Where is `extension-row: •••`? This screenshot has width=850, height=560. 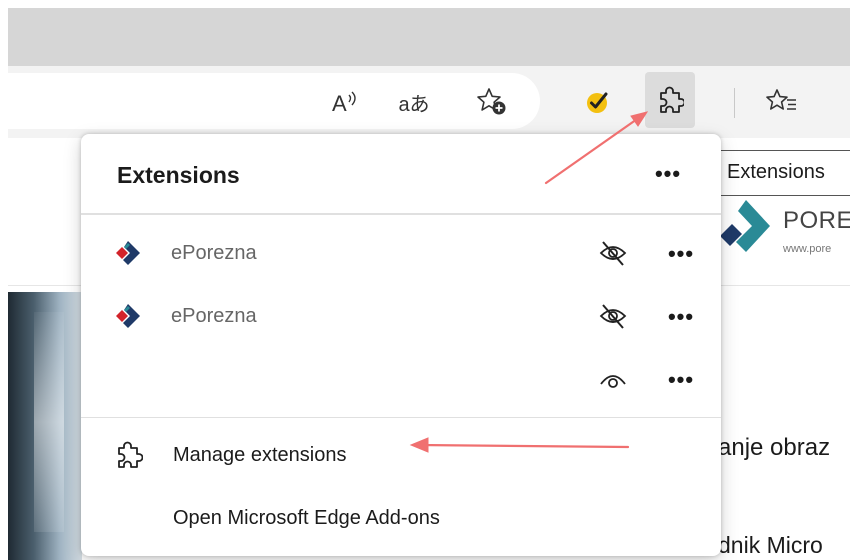 extension-row: ••• is located at coordinates (401, 380).